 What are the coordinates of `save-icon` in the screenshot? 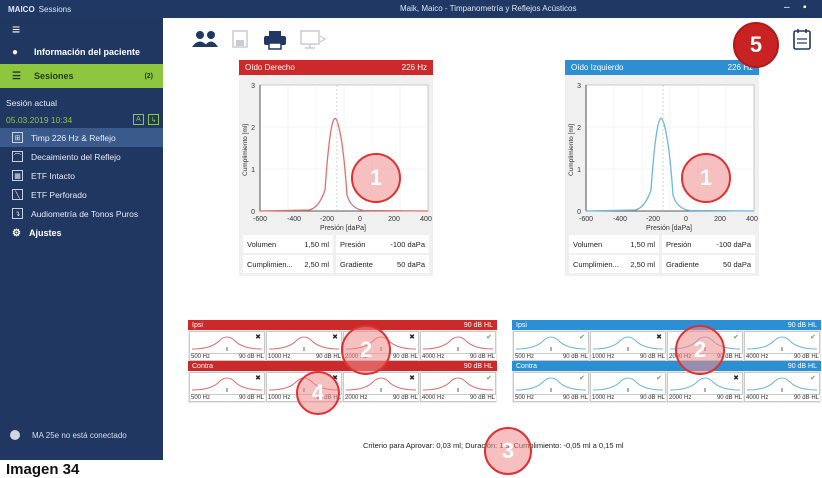 It's located at (240, 39).